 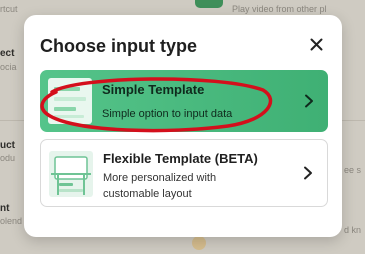 I want to click on close-button, so click(x=316, y=44).